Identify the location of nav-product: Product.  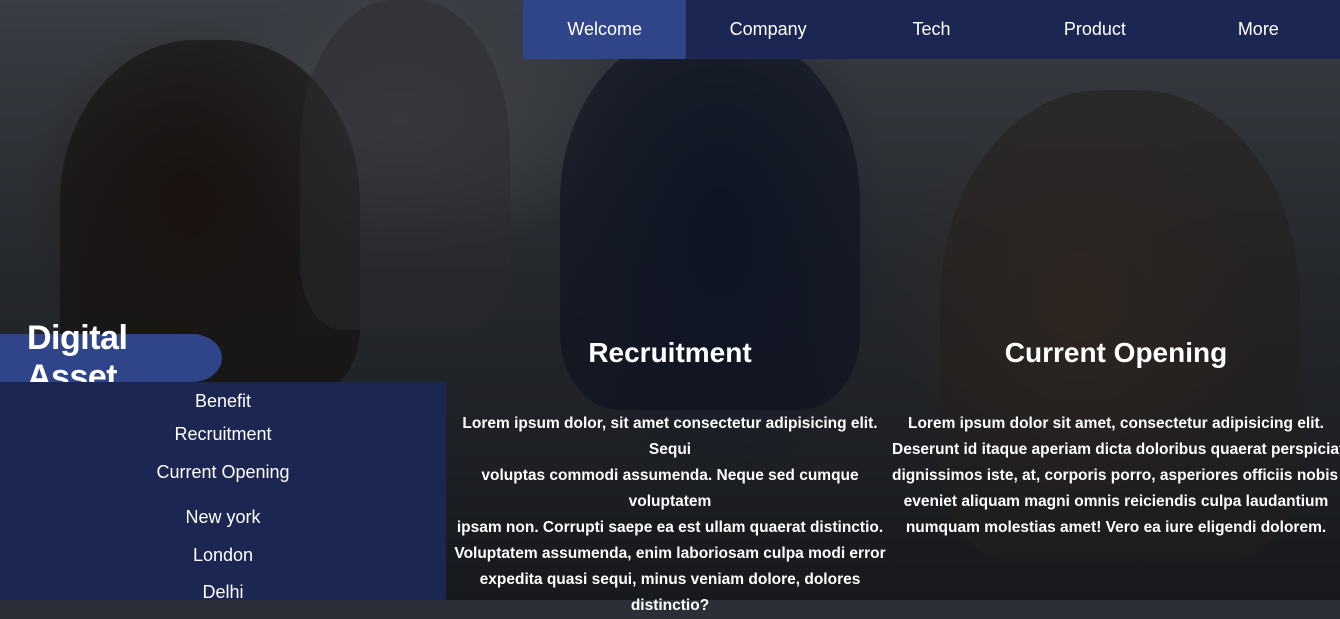
(1094, 29).